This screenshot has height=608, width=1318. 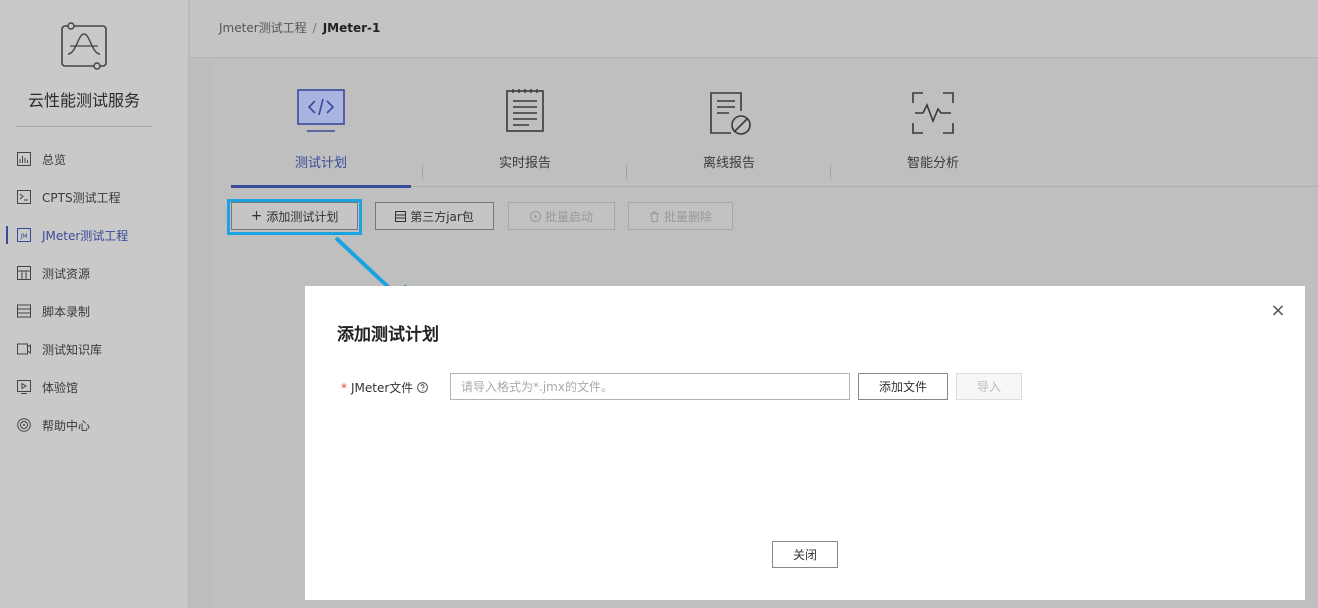 I want to click on record-icon, so click(x=24, y=311).